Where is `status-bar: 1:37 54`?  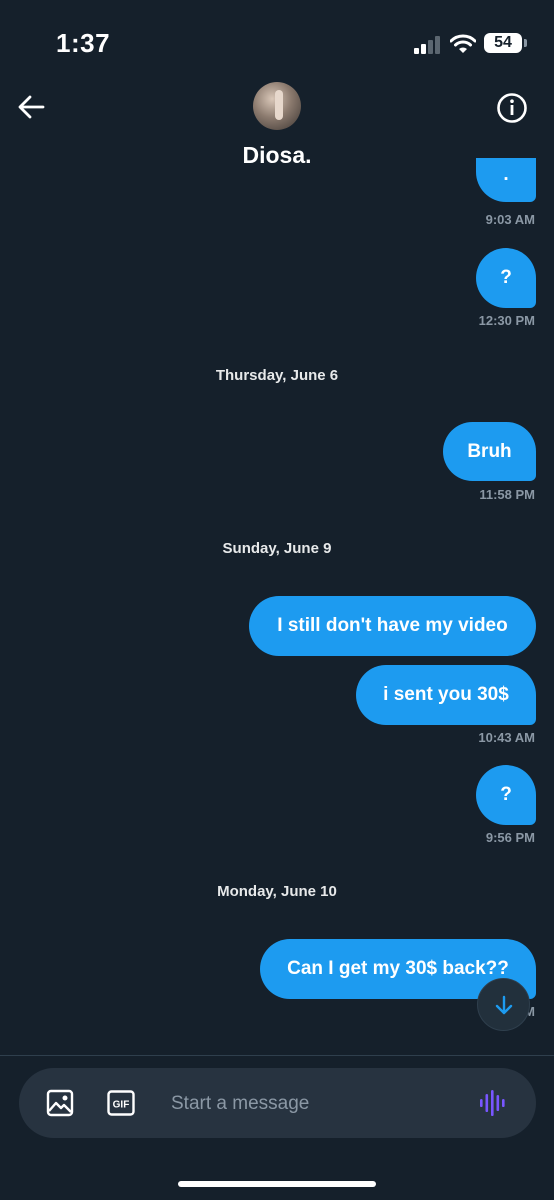
status-bar: 1:37 54 is located at coordinates (277, 40).